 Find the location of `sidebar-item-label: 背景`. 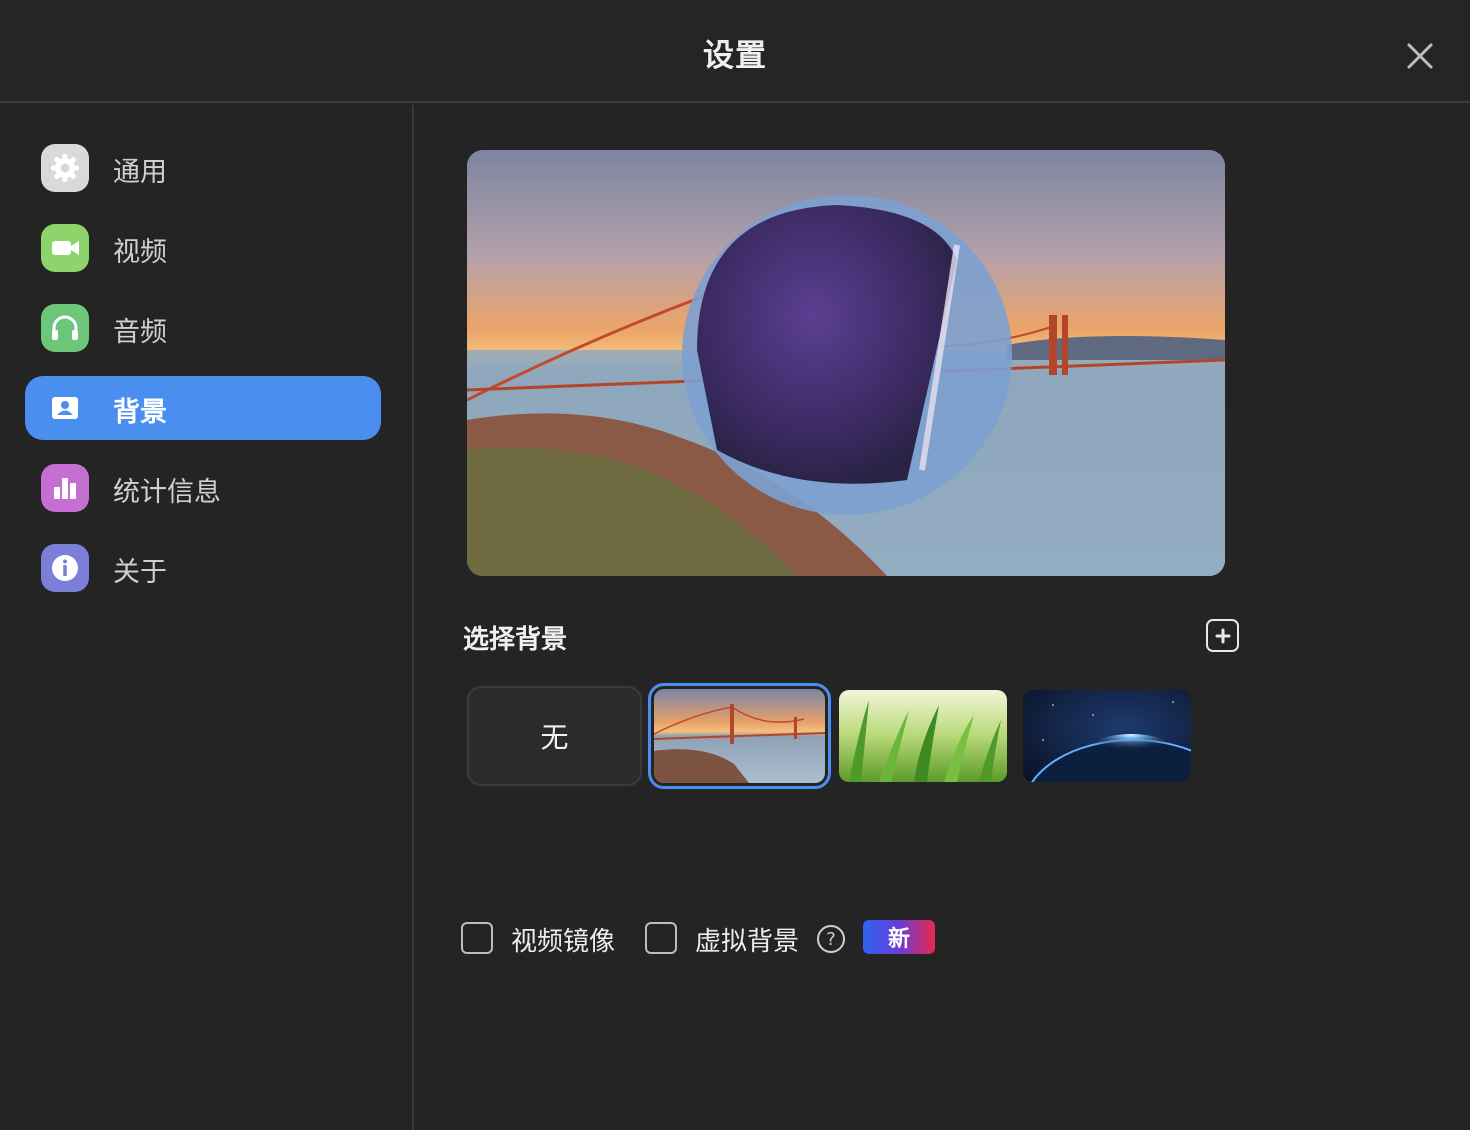

sidebar-item-label: 背景 is located at coordinates (140, 412).